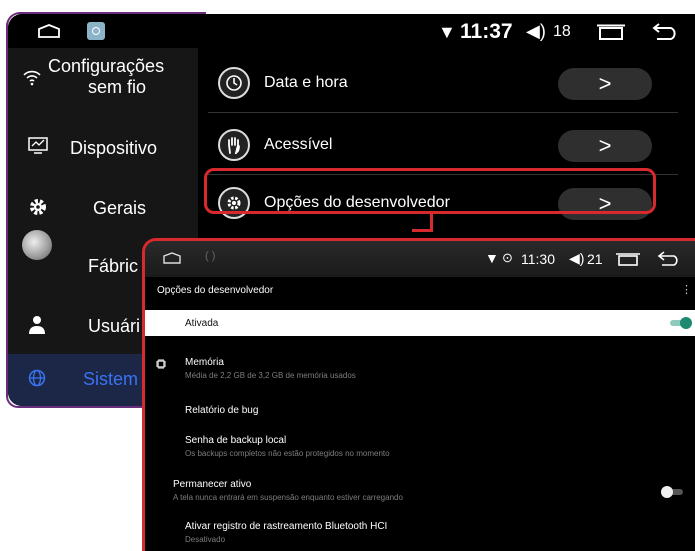  Describe the element at coordinates (422, 230) in the screenshot. I see `callout-connector` at that location.